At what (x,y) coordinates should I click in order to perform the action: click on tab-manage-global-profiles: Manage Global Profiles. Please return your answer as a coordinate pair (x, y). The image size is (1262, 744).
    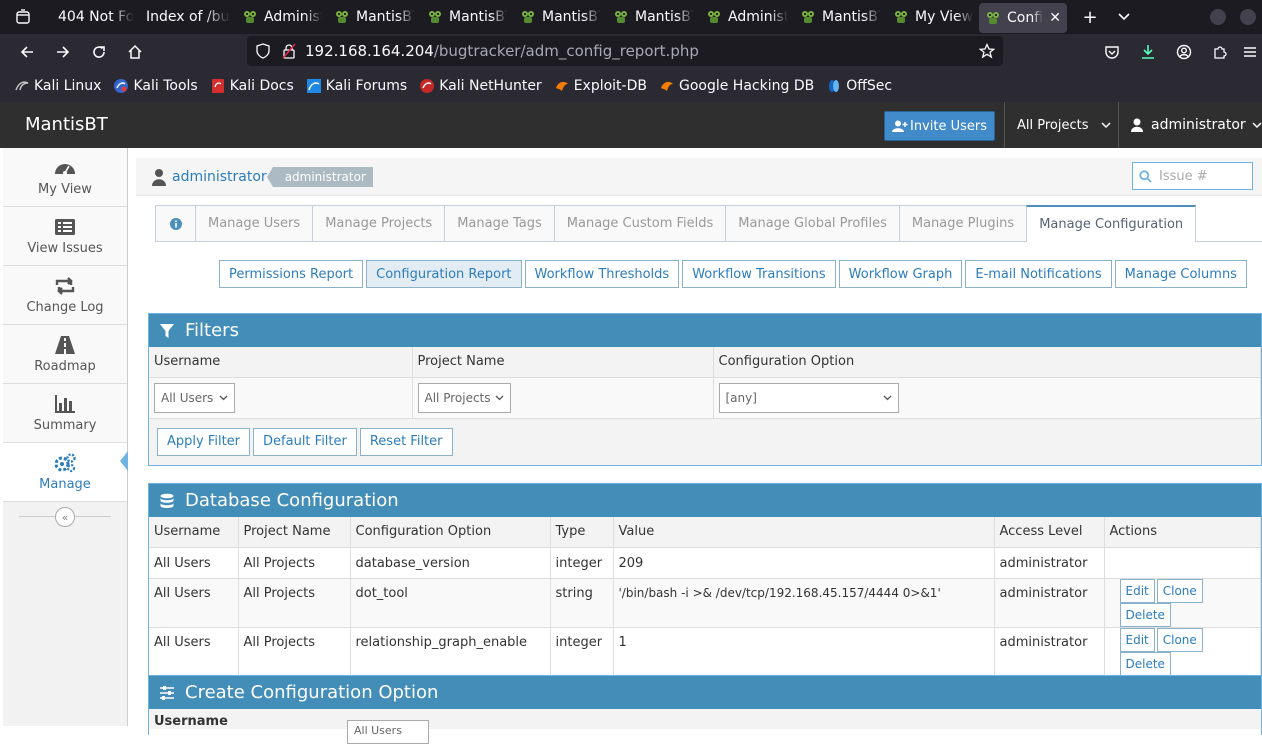
    Looking at the image, I should click on (812, 223).